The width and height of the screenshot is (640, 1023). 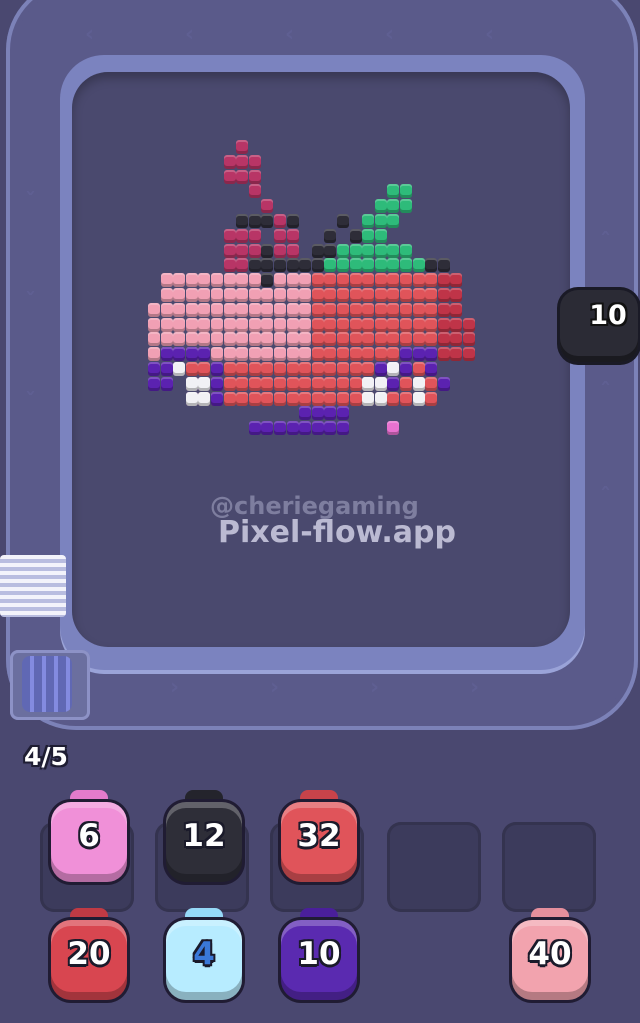 I want to click on watermark-site: Pixel-flow.app, so click(x=337, y=532).